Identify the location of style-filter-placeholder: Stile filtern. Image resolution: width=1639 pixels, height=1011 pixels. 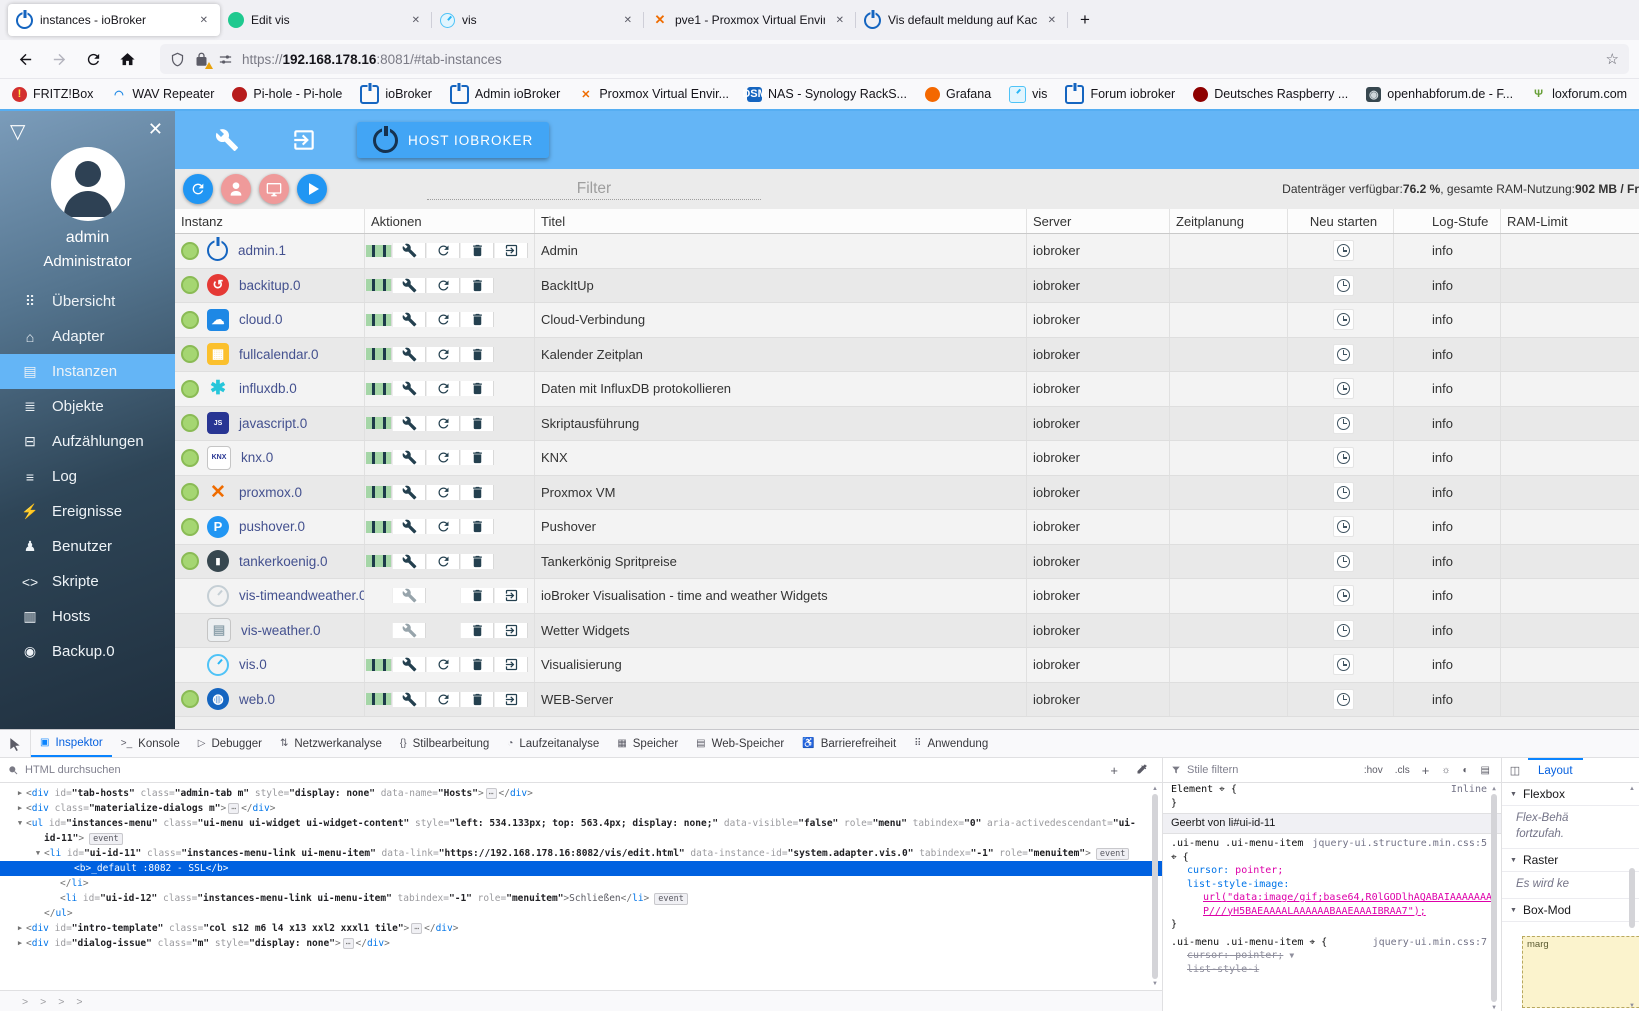
(1271, 770).